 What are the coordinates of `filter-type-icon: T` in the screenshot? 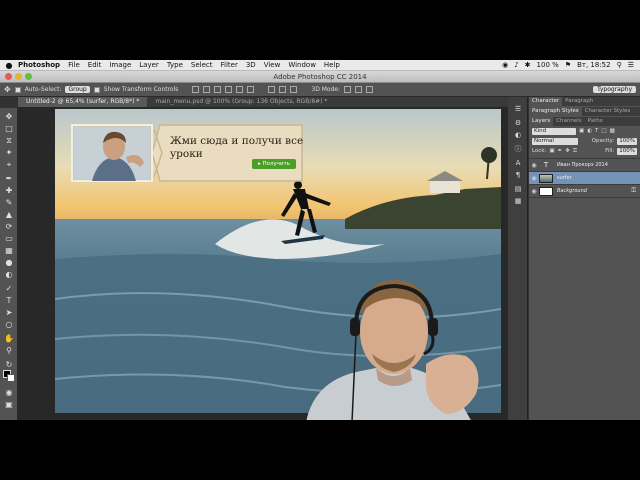 It's located at (596, 131).